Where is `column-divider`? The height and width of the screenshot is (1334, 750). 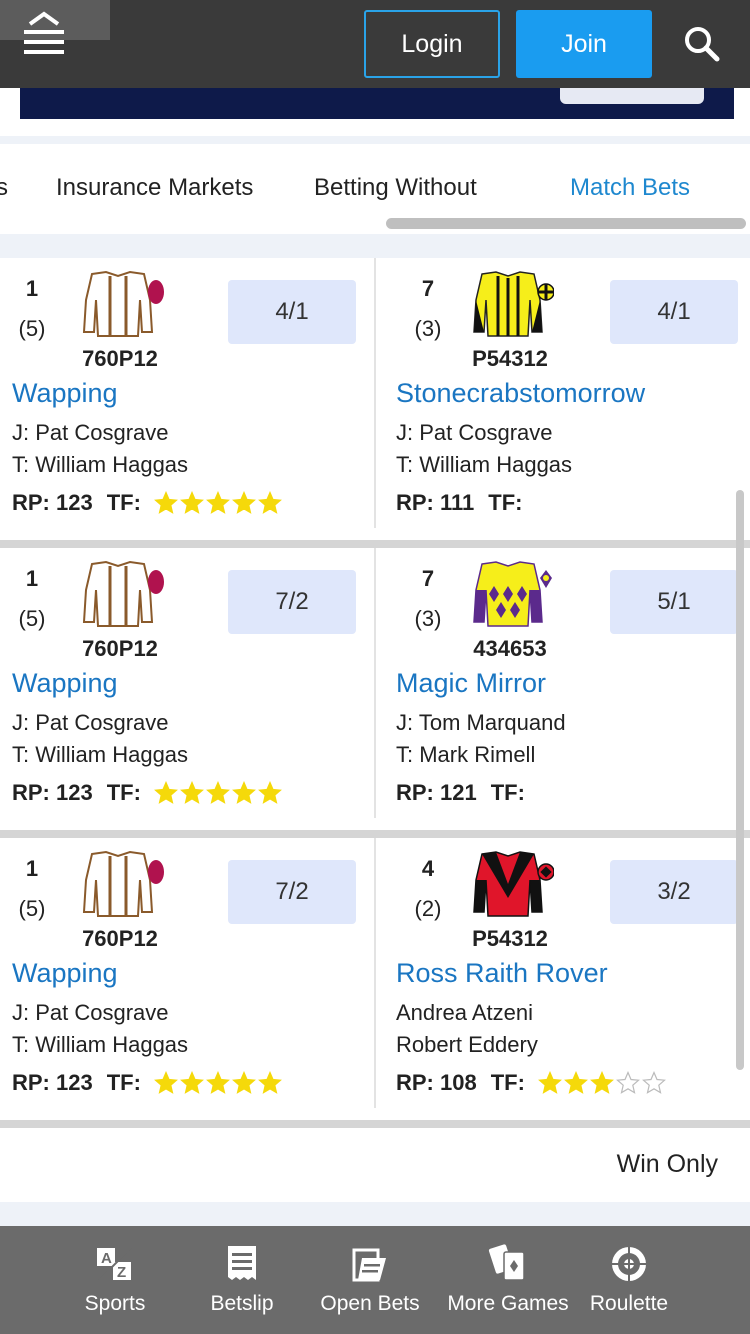 column-divider is located at coordinates (375, 973).